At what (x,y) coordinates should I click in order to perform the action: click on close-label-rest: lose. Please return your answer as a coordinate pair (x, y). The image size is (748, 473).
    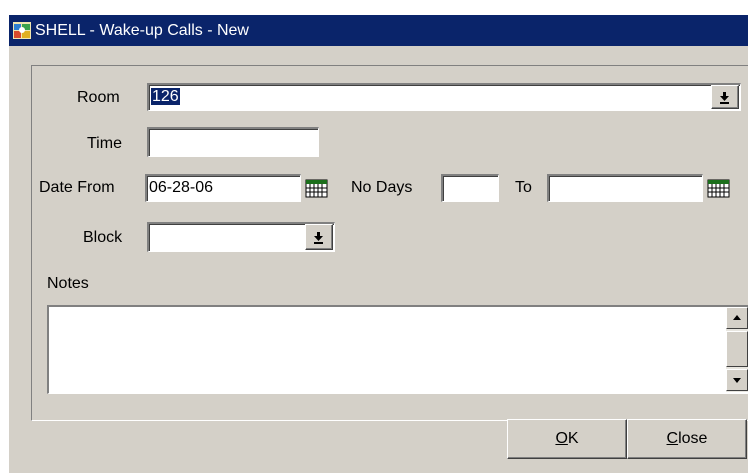
    Looking at the image, I should click on (693, 438).